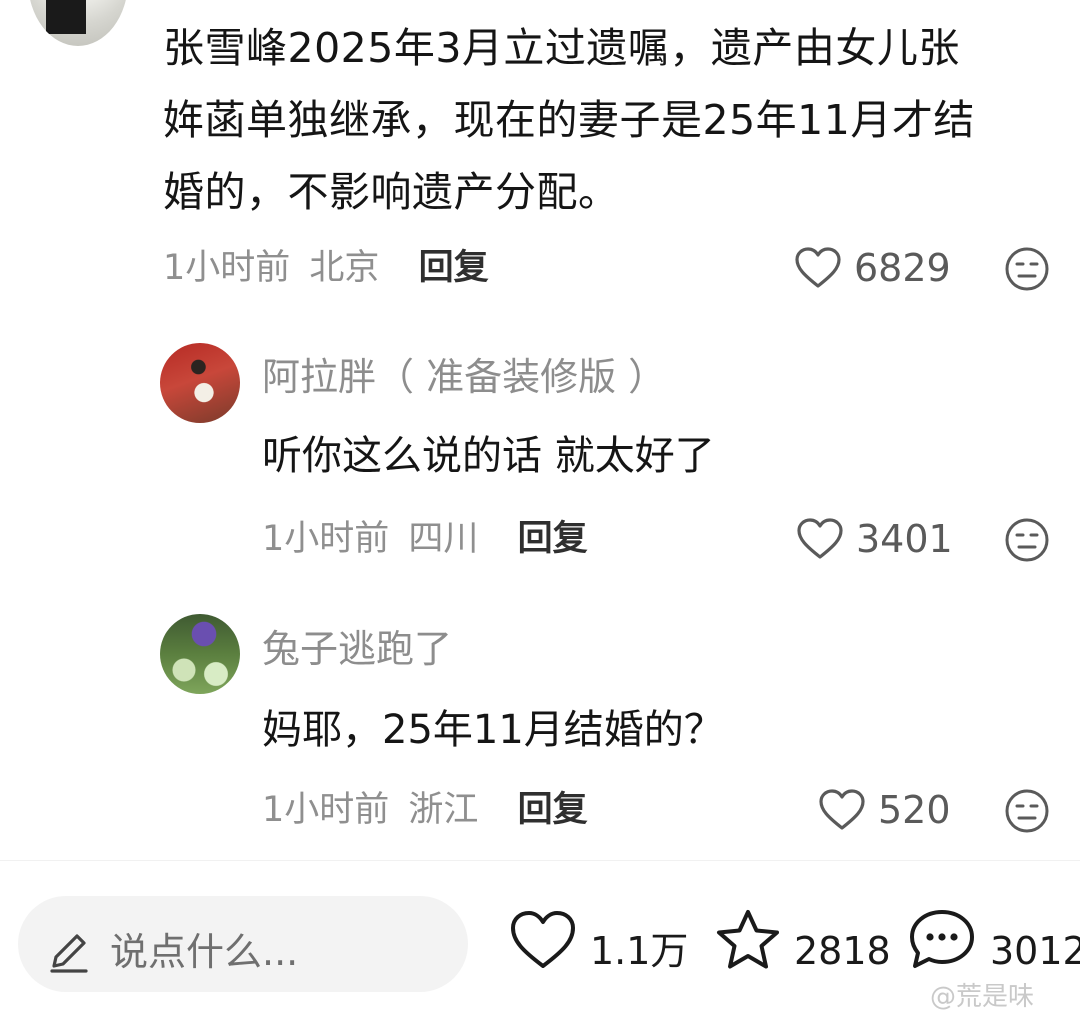  I want to click on divider, so click(540, 860).